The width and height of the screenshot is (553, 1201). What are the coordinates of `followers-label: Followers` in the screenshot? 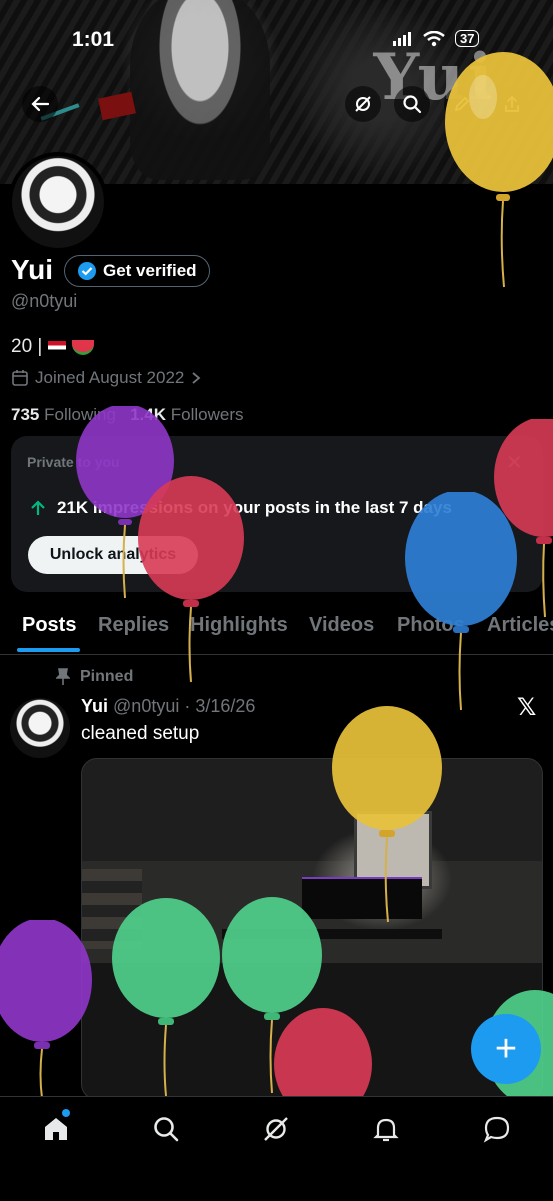 It's located at (207, 414).